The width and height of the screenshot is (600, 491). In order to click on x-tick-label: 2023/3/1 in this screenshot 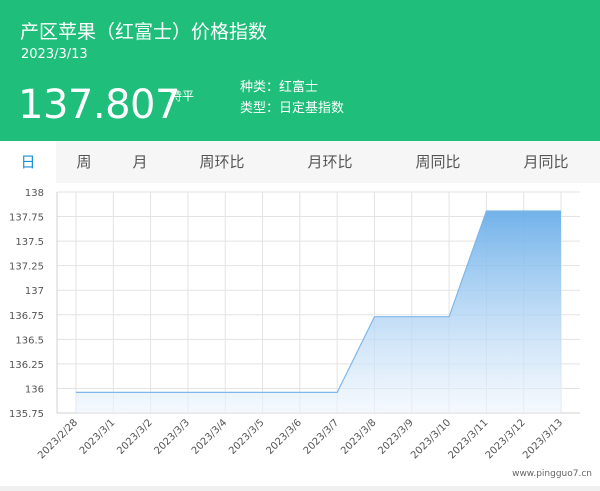, I will do `click(98, 437)`.